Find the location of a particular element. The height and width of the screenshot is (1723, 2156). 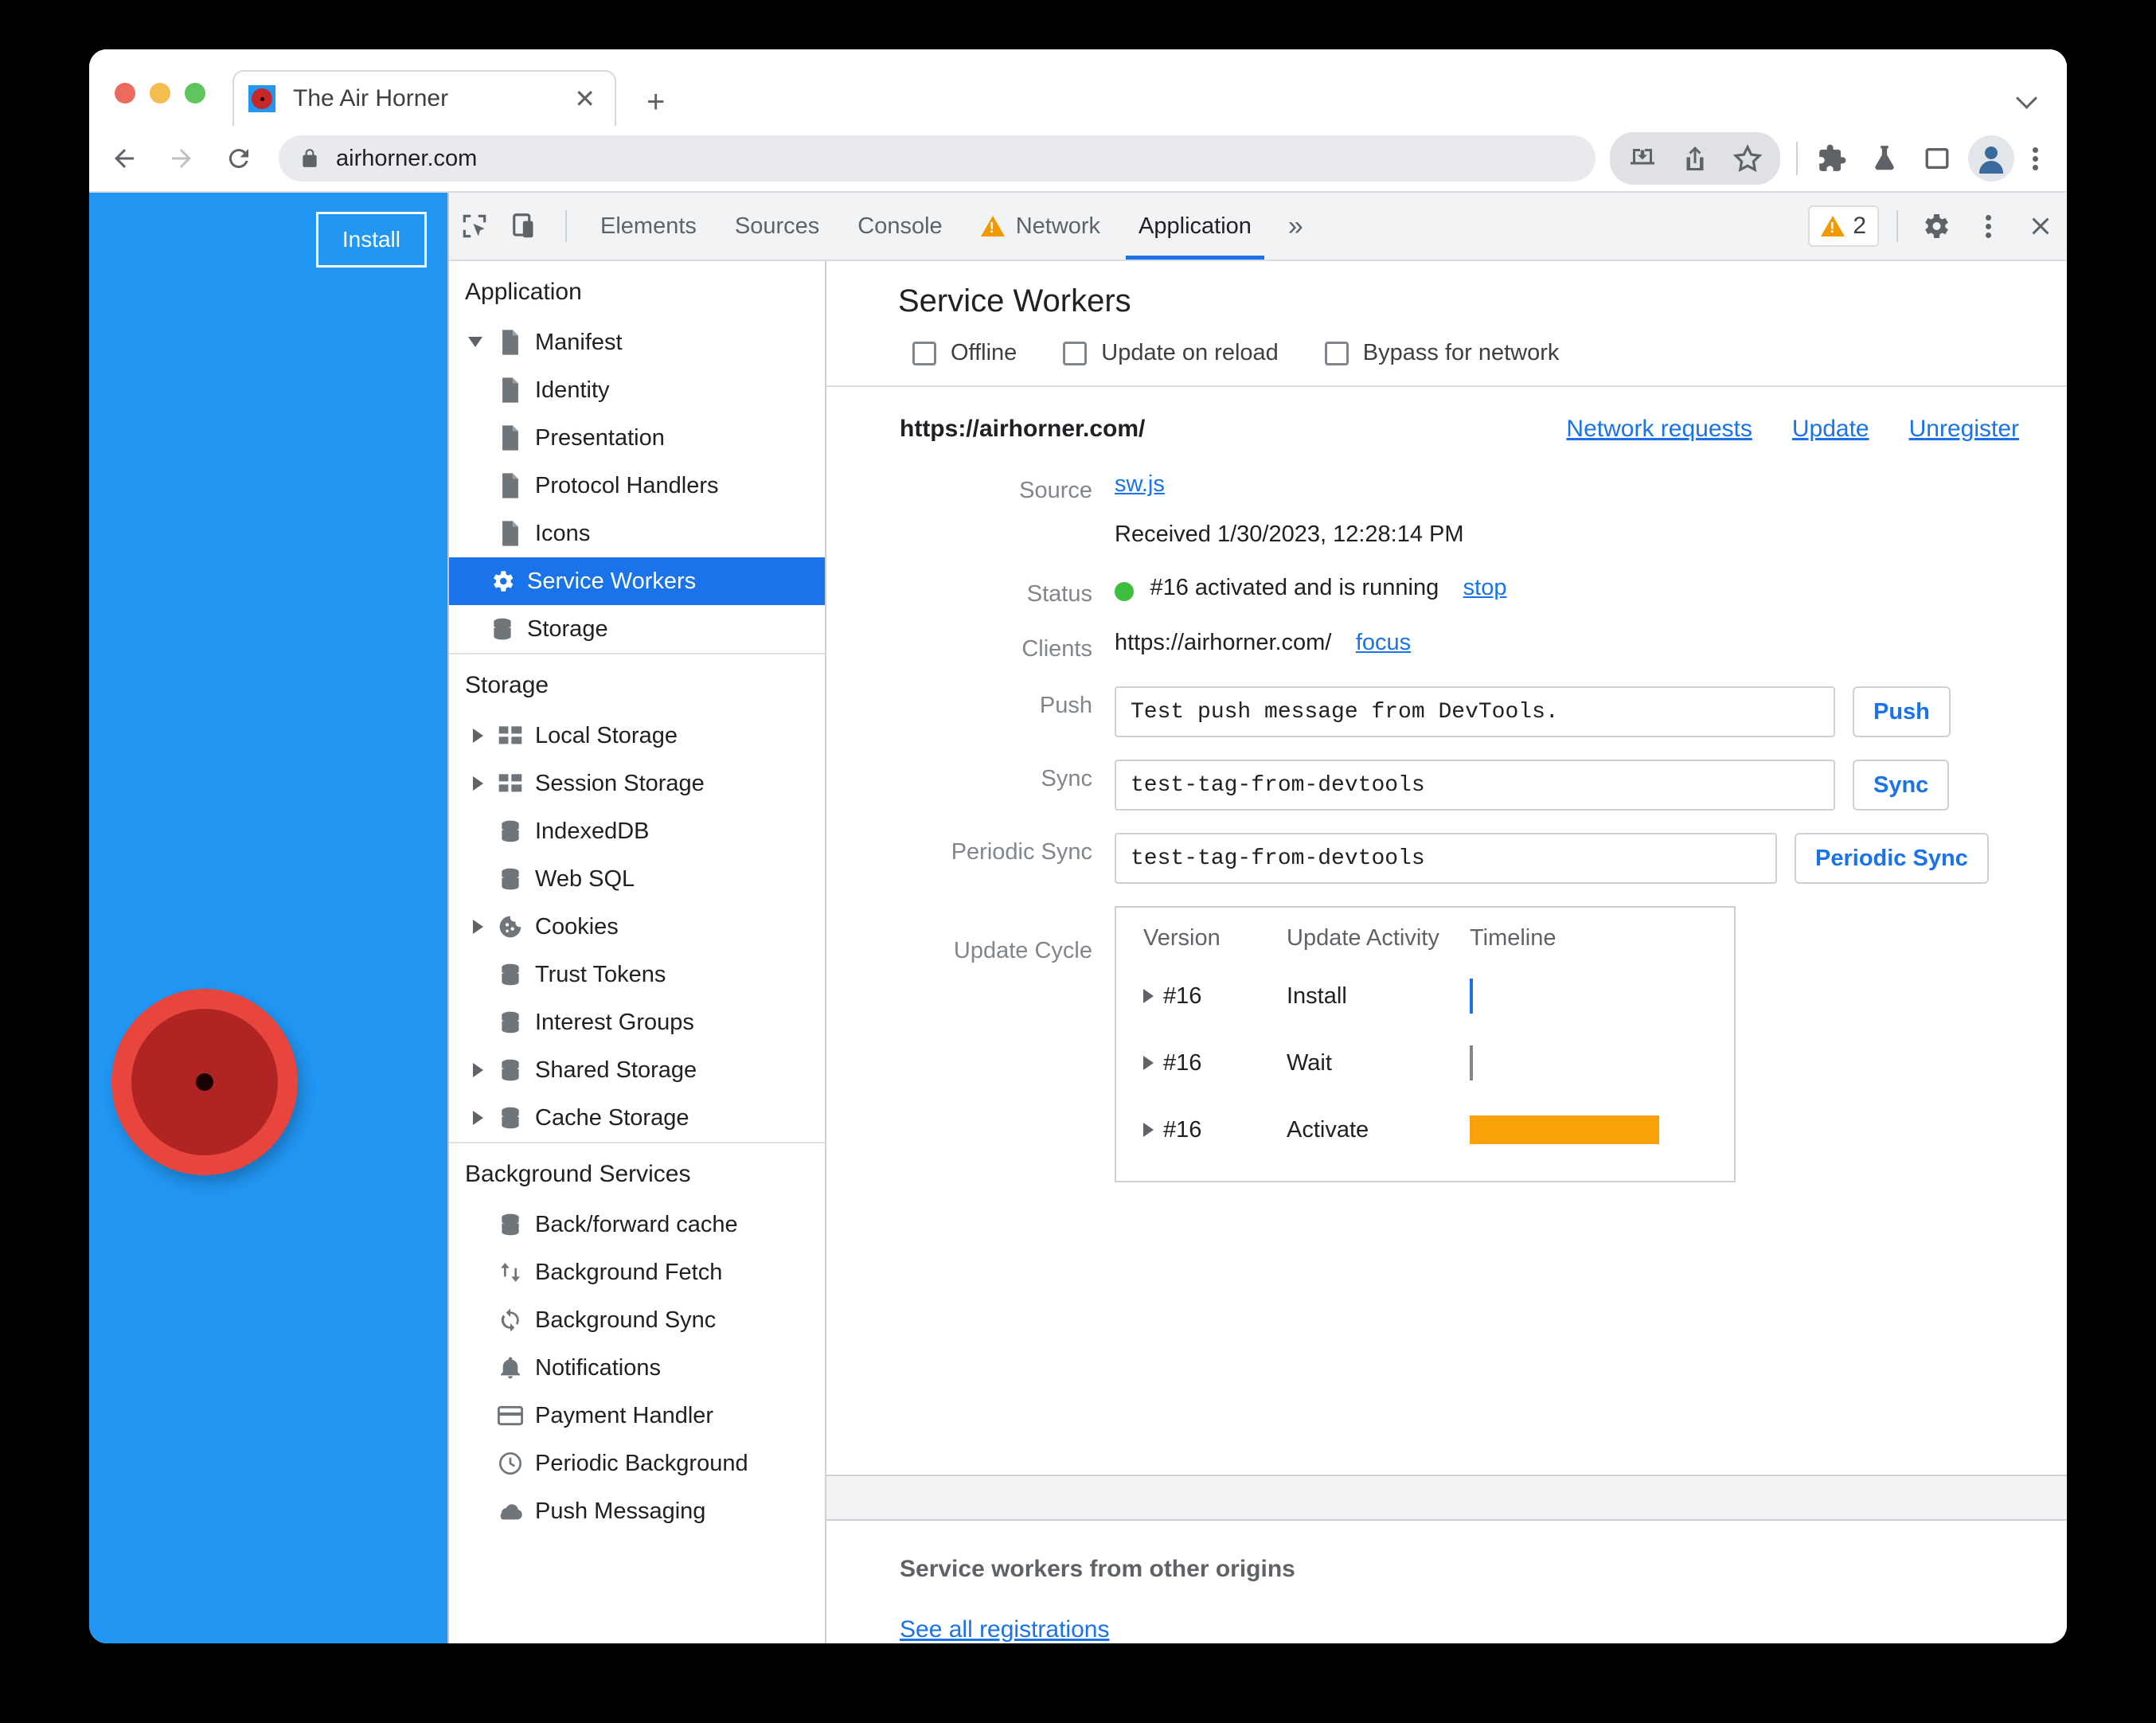

sync-input is located at coordinates (1475, 786).